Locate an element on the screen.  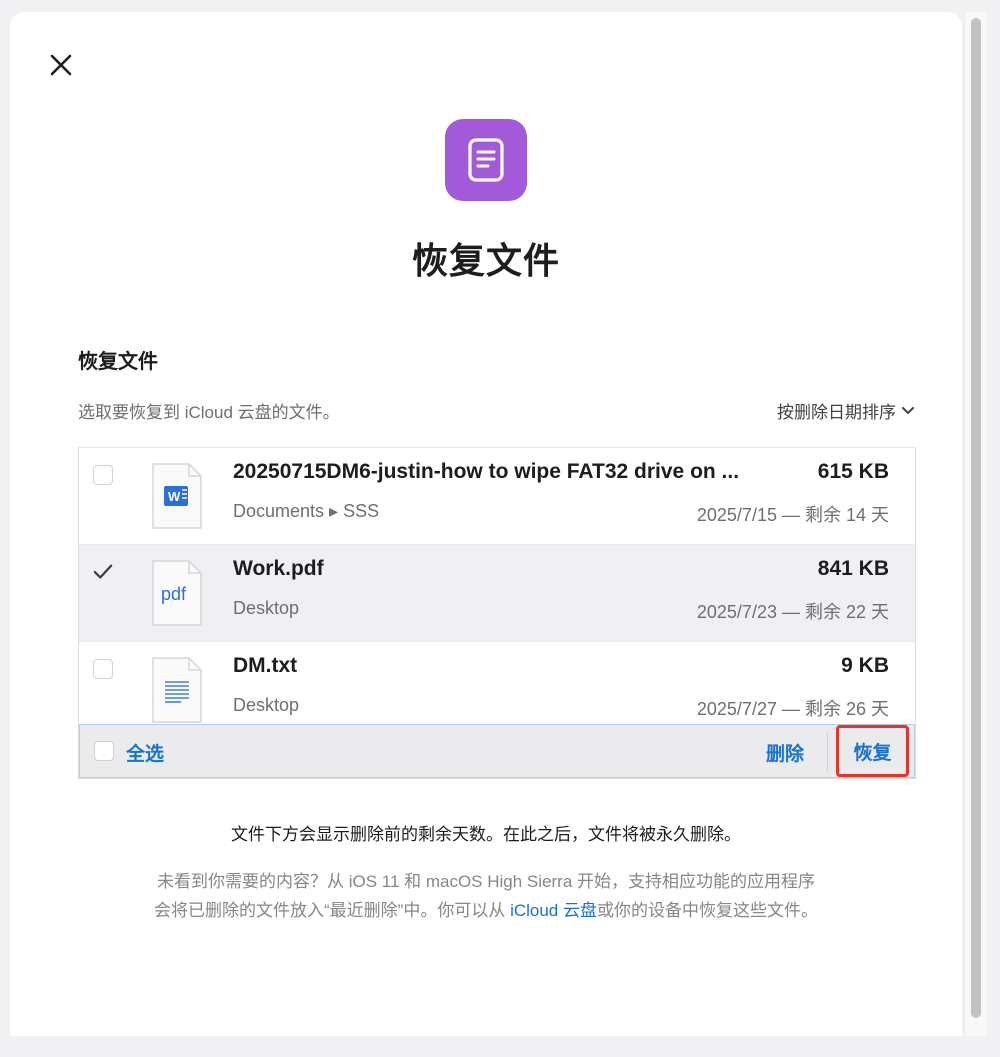
icloud-drive-link: iCloud 云盘 is located at coordinates (553, 910).